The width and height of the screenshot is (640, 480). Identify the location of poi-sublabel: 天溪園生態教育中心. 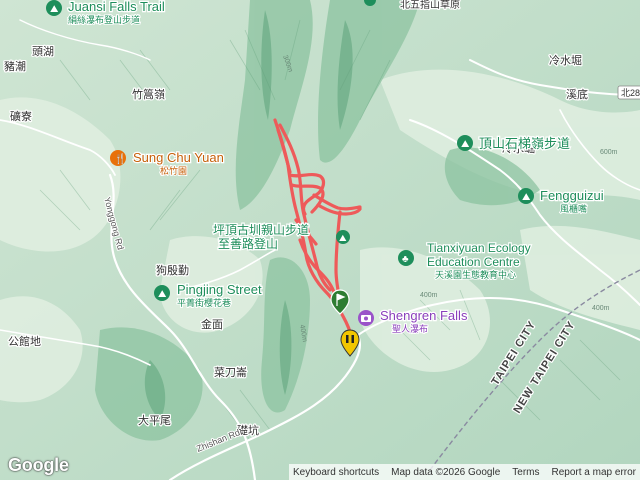
(475, 274).